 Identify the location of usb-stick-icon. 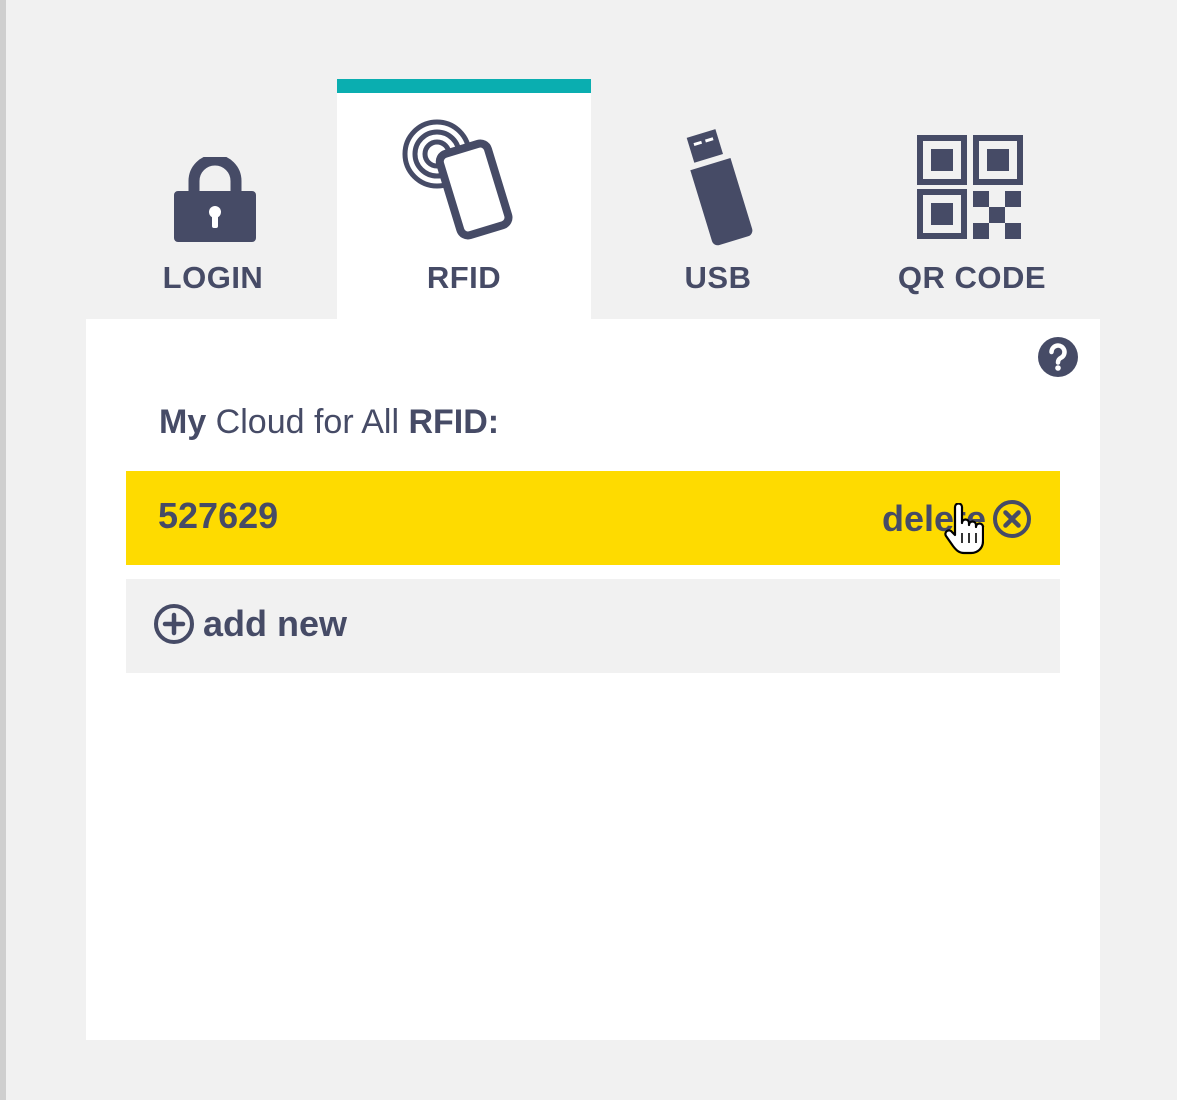
(719, 187).